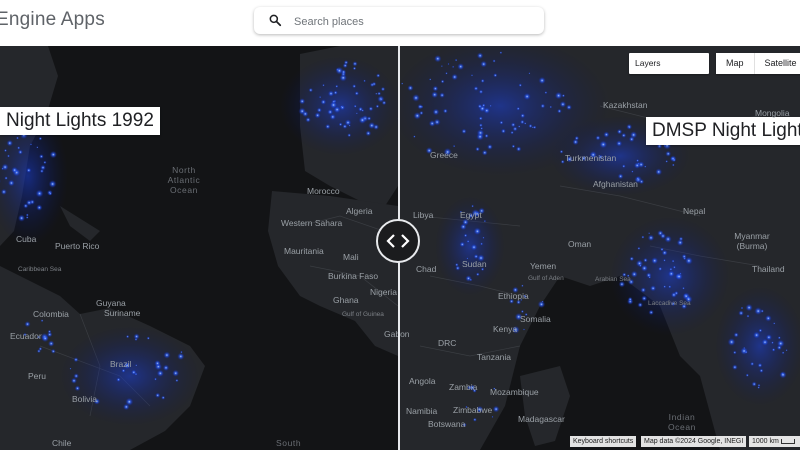 This screenshot has height=450, width=800. I want to click on map-type-map-button: Map, so click(735, 63).